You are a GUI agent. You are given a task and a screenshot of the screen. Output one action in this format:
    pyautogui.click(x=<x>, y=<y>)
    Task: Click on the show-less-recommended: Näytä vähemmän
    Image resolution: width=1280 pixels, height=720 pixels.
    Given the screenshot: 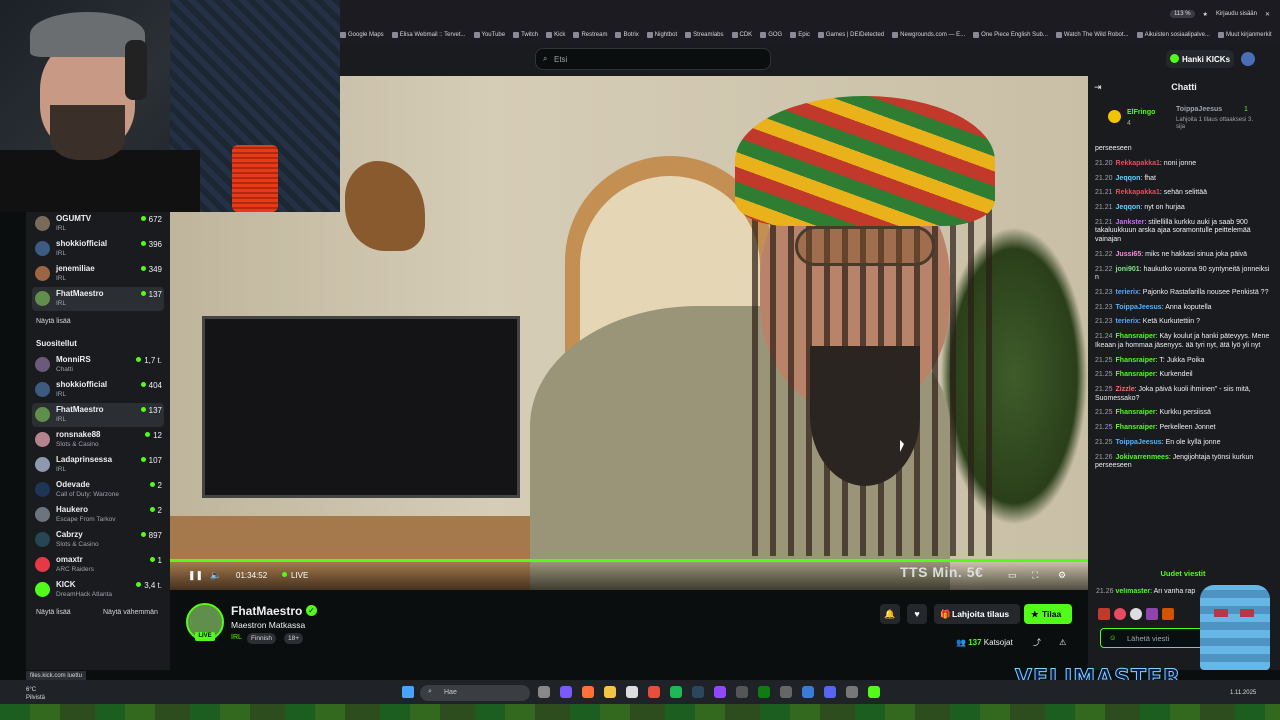 What is the action you would take?
    pyautogui.click(x=130, y=612)
    